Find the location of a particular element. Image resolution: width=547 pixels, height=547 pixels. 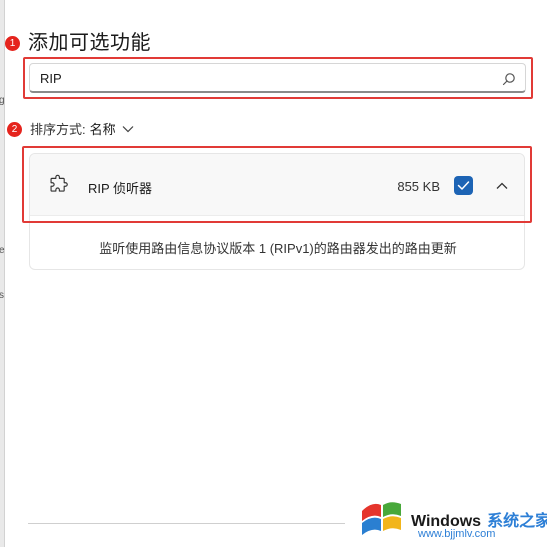

background-char: e is located at coordinates (2, 250).